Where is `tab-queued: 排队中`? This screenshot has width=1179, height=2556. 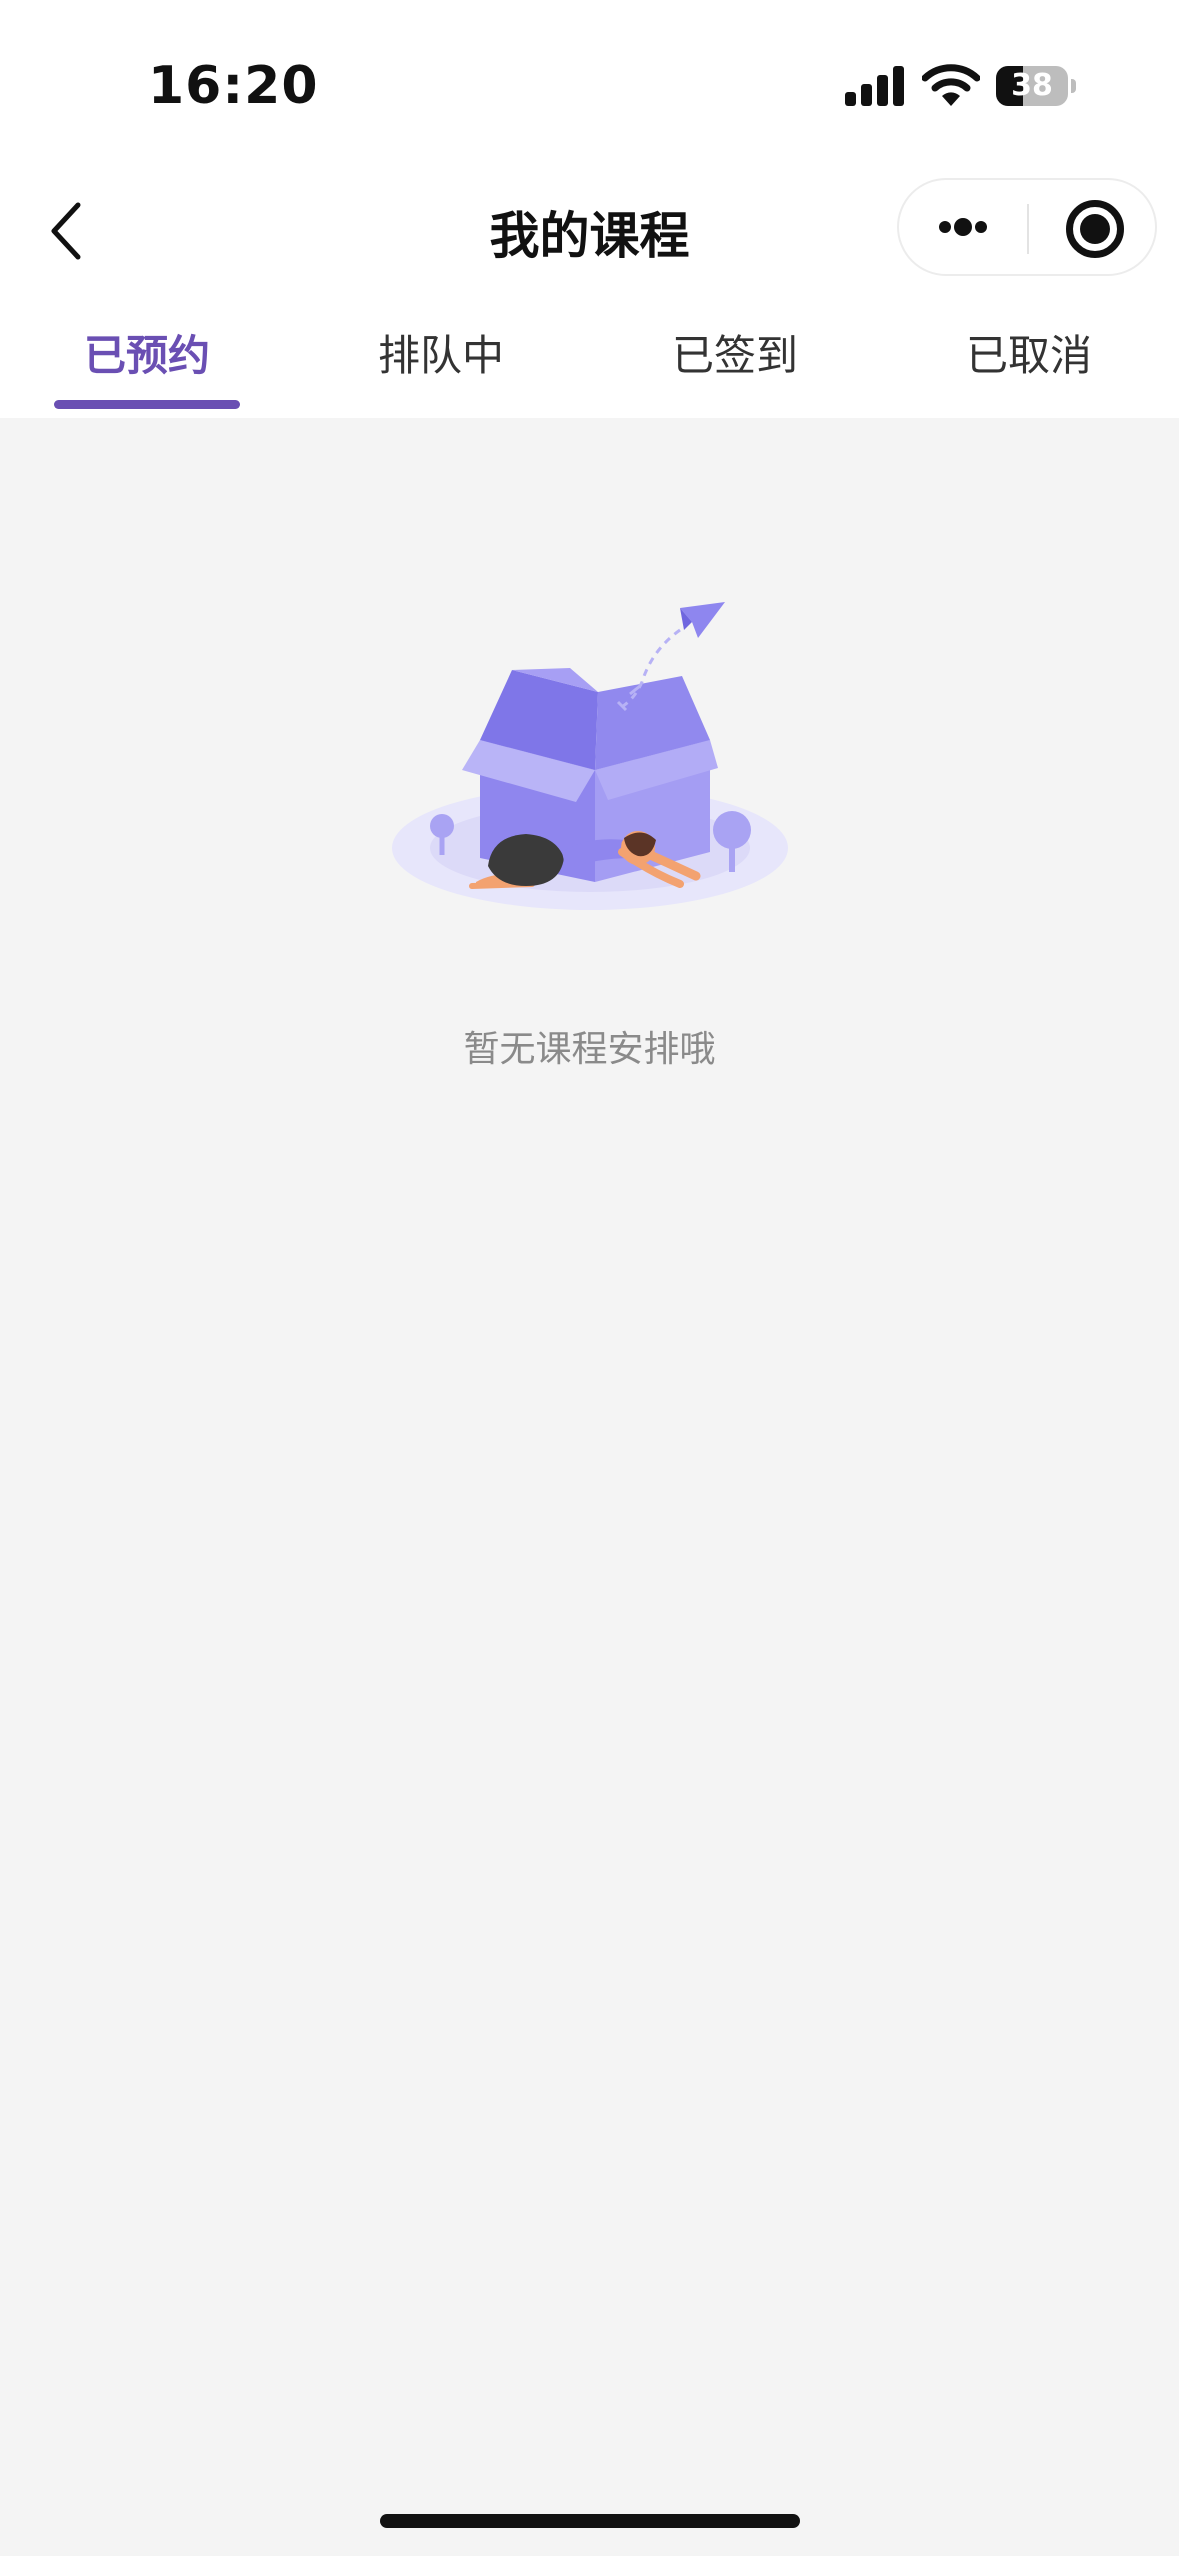
tab-queued: 排队中 is located at coordinates (441, 352).